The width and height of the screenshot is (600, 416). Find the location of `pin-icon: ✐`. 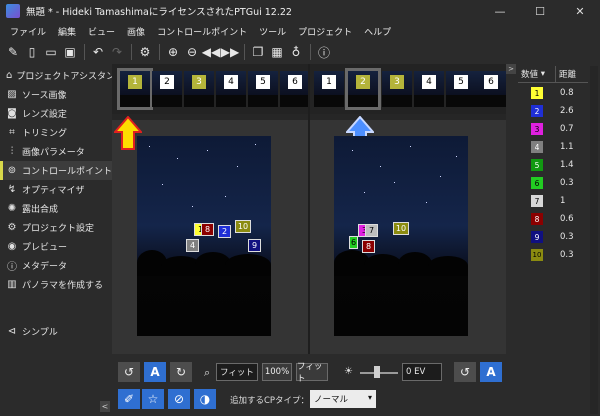

pin-icon: ✐ is located at coordinates (129, 399).